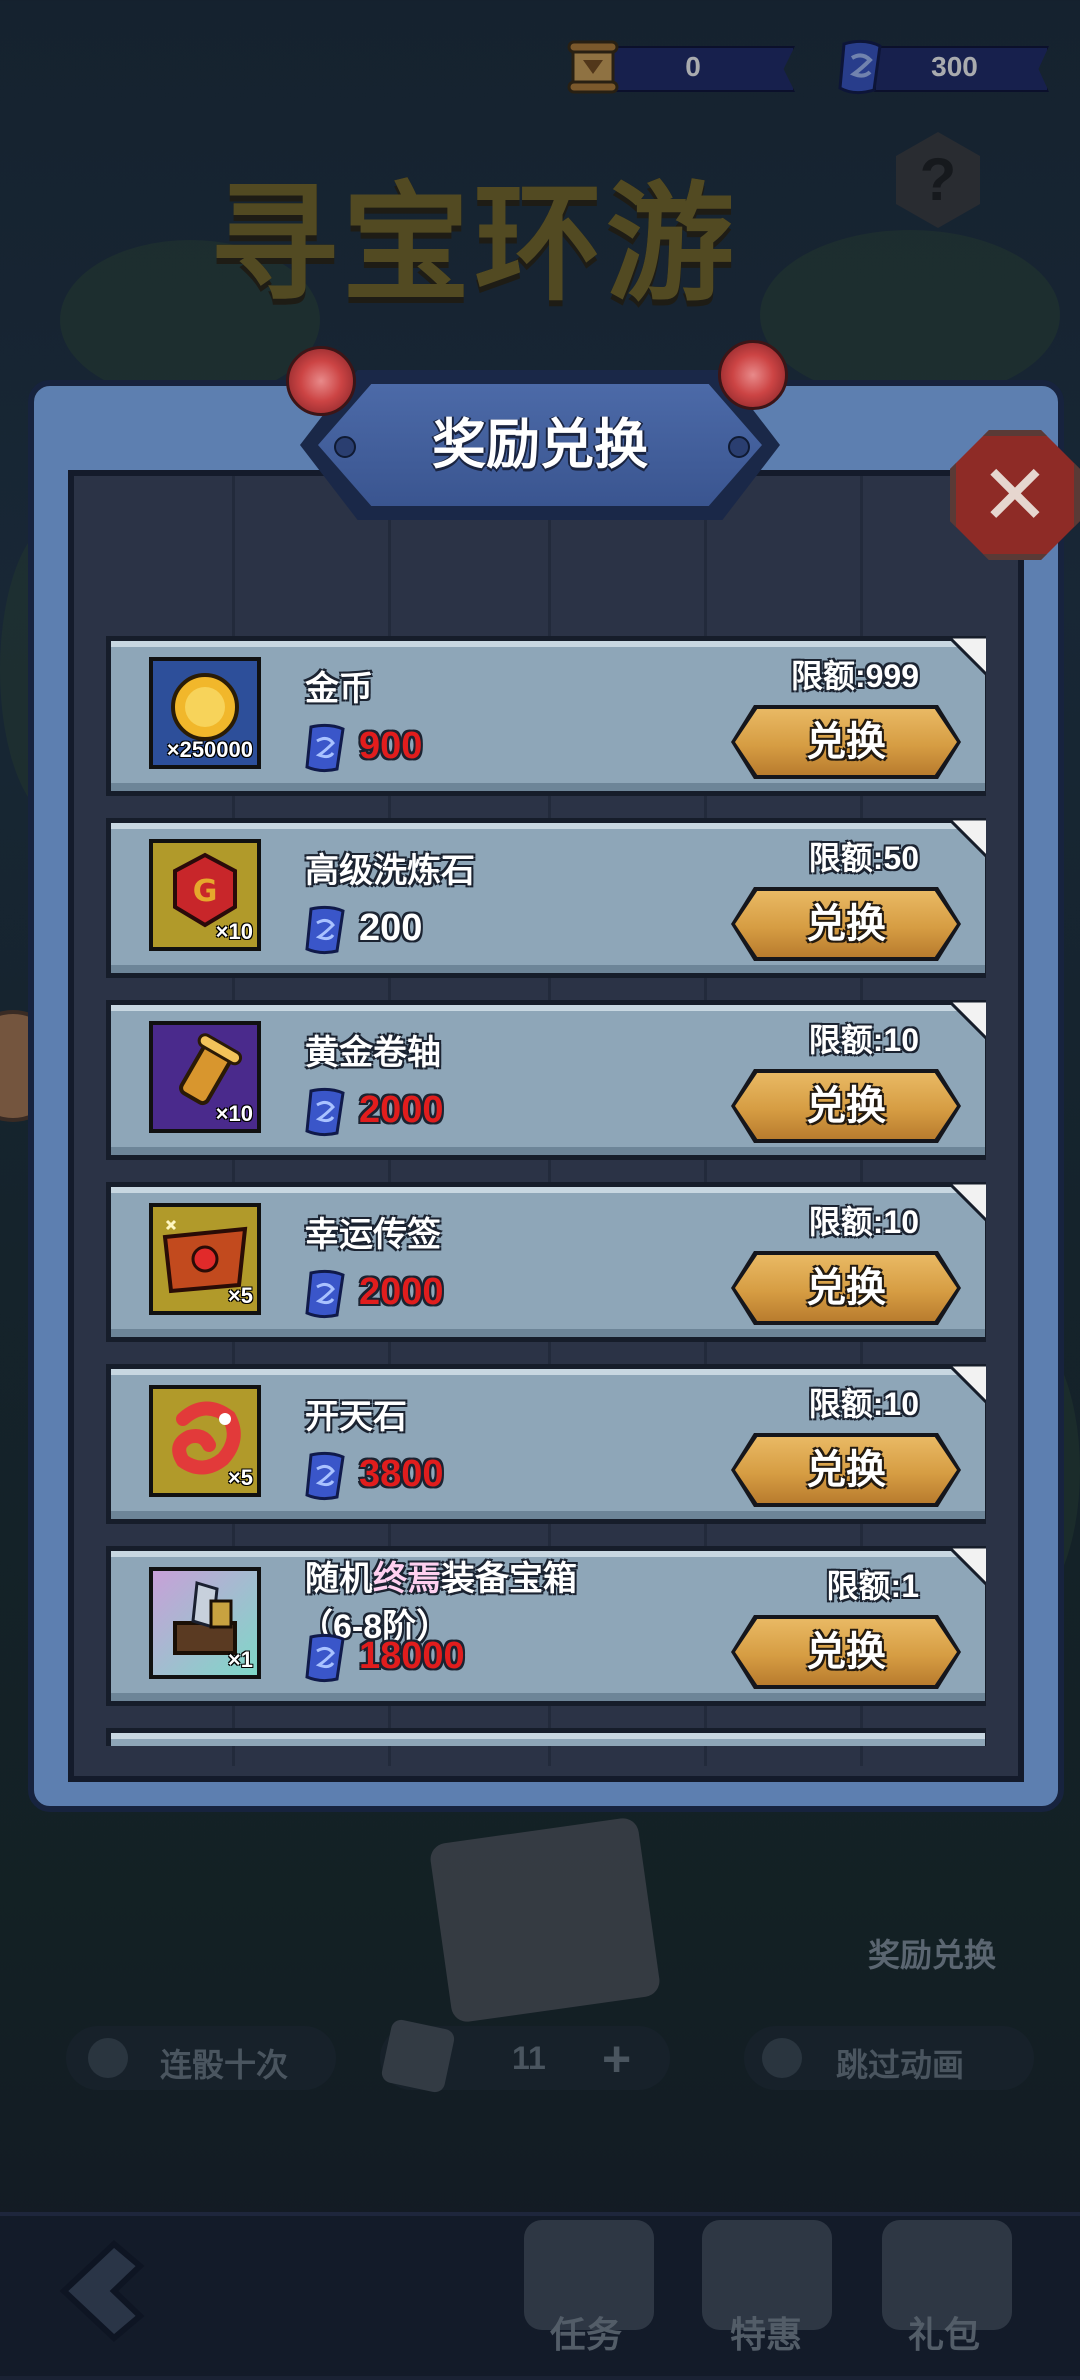  I want to click on item-name: 开天石, so click(356, 1417).